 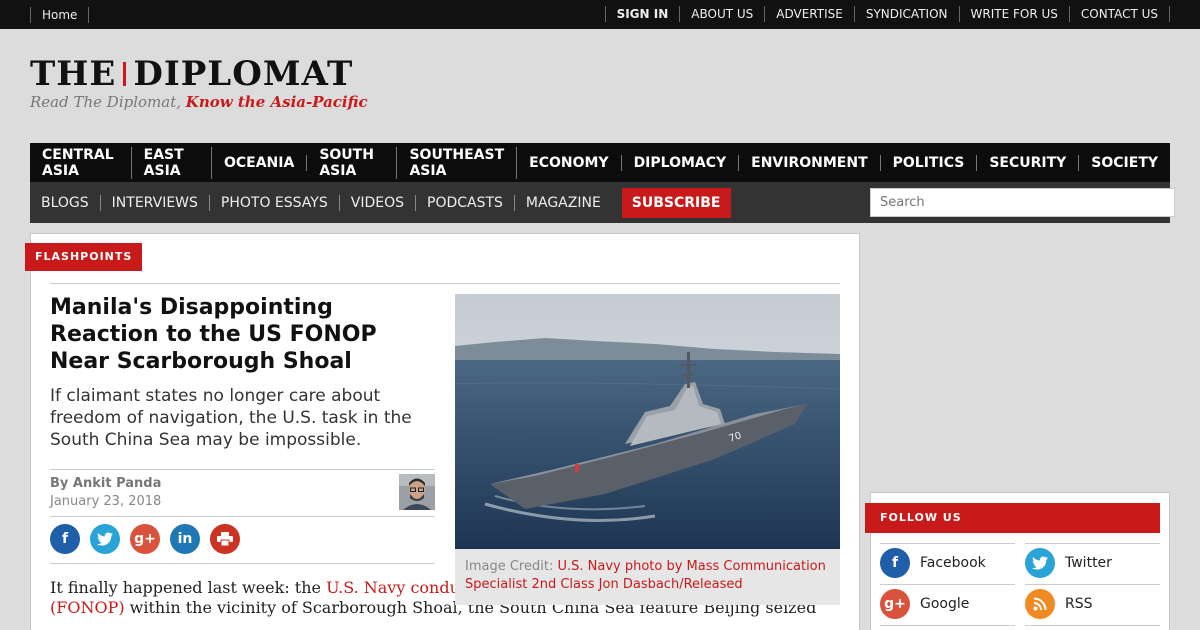 I want to click on subscribe-button: SUBSCRIBE, so click(x=676, y=202).